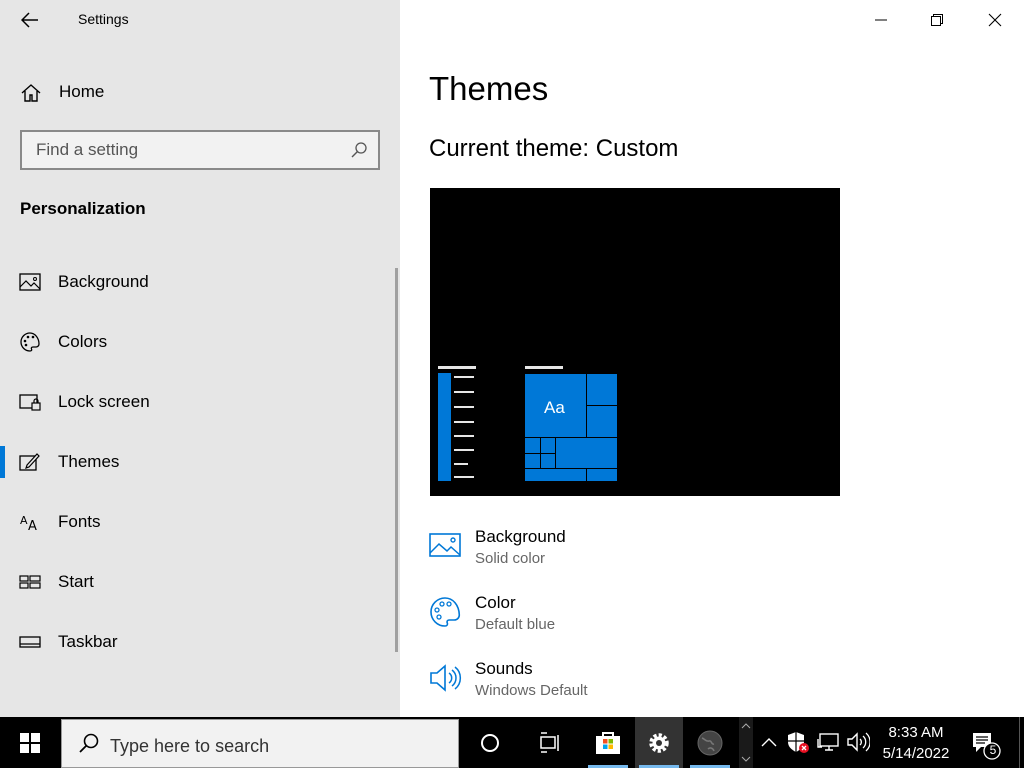 The height and width of the screenshot is (768, 1024). What do you see at coordinates (528, 423) in the screenshot?
I see `theme-preview-graphic` at bounding box center [528, 423].